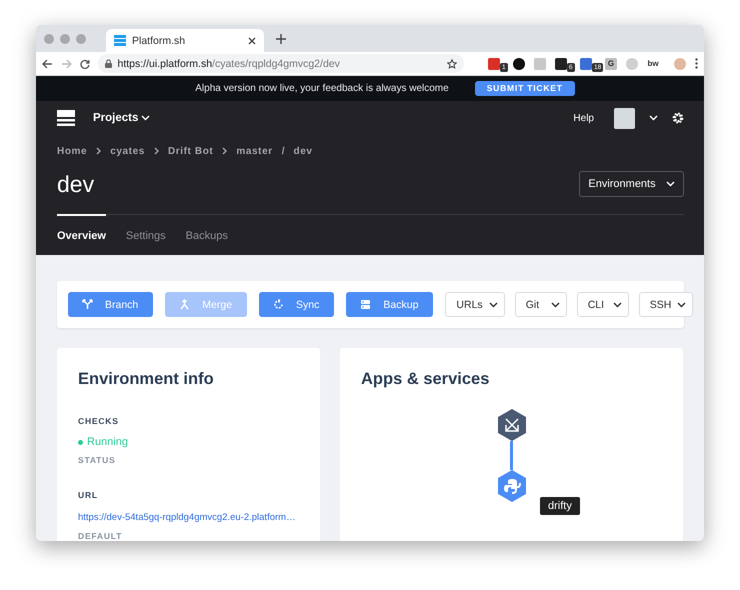  I want to click on help-link: Help, so click(583, 118).